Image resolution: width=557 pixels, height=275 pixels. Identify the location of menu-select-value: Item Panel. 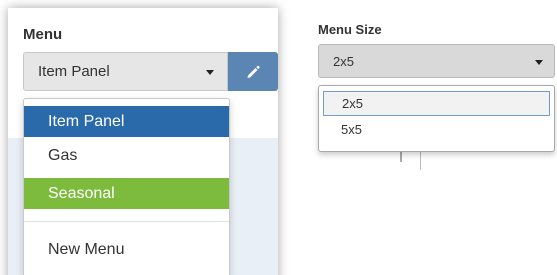
(74, 71).